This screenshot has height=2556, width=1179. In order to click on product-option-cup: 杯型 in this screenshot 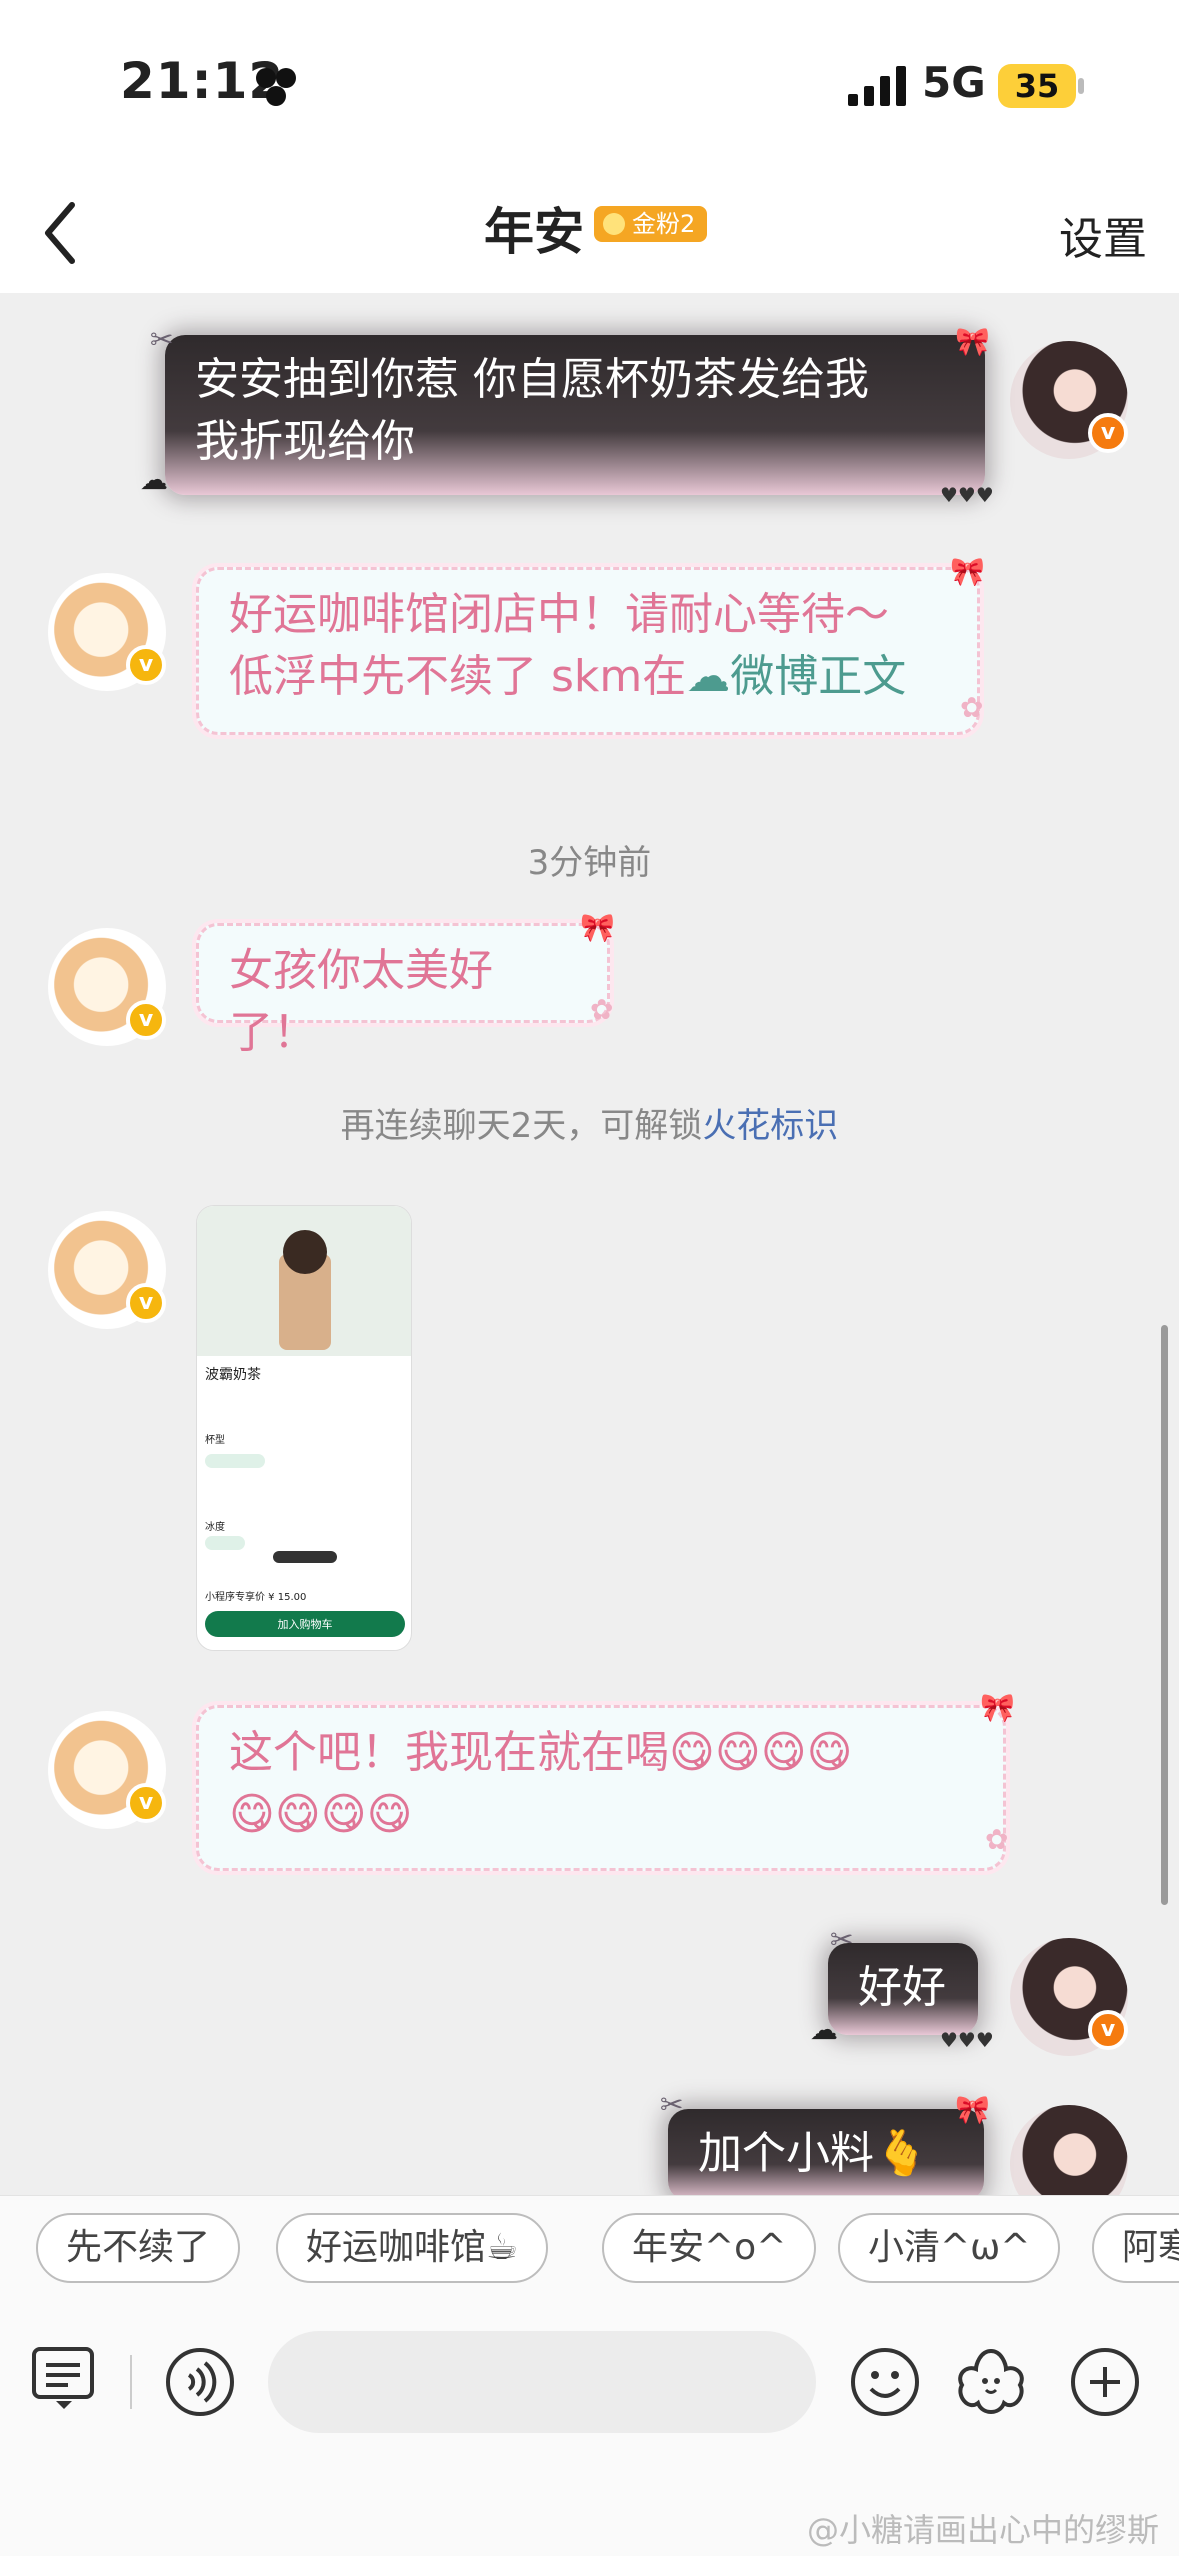, I will do `click(215, 1440)`.